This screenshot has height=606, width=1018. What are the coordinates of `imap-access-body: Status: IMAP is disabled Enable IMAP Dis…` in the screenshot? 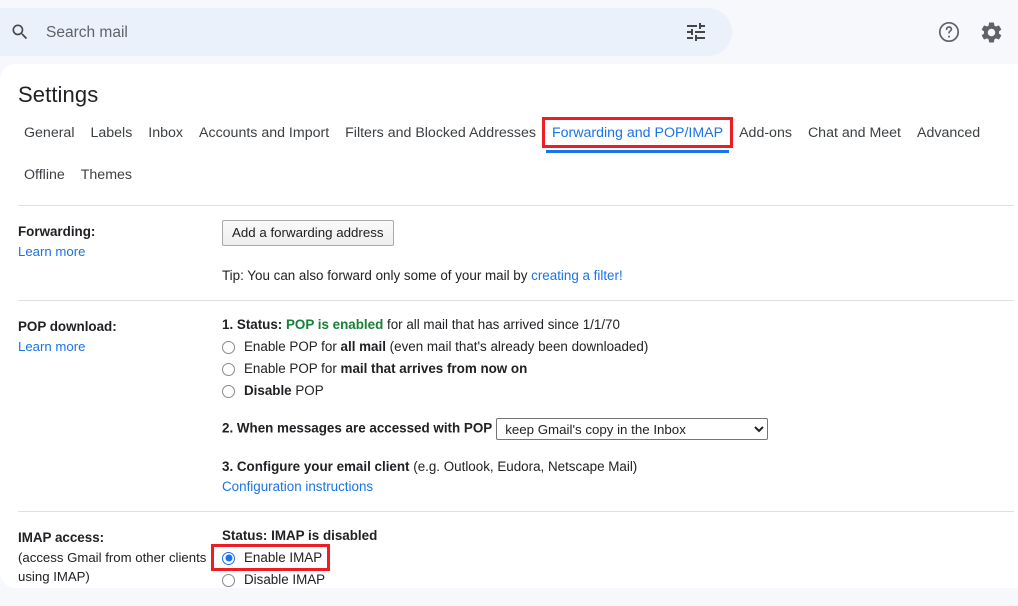 It's located at (612, 557).